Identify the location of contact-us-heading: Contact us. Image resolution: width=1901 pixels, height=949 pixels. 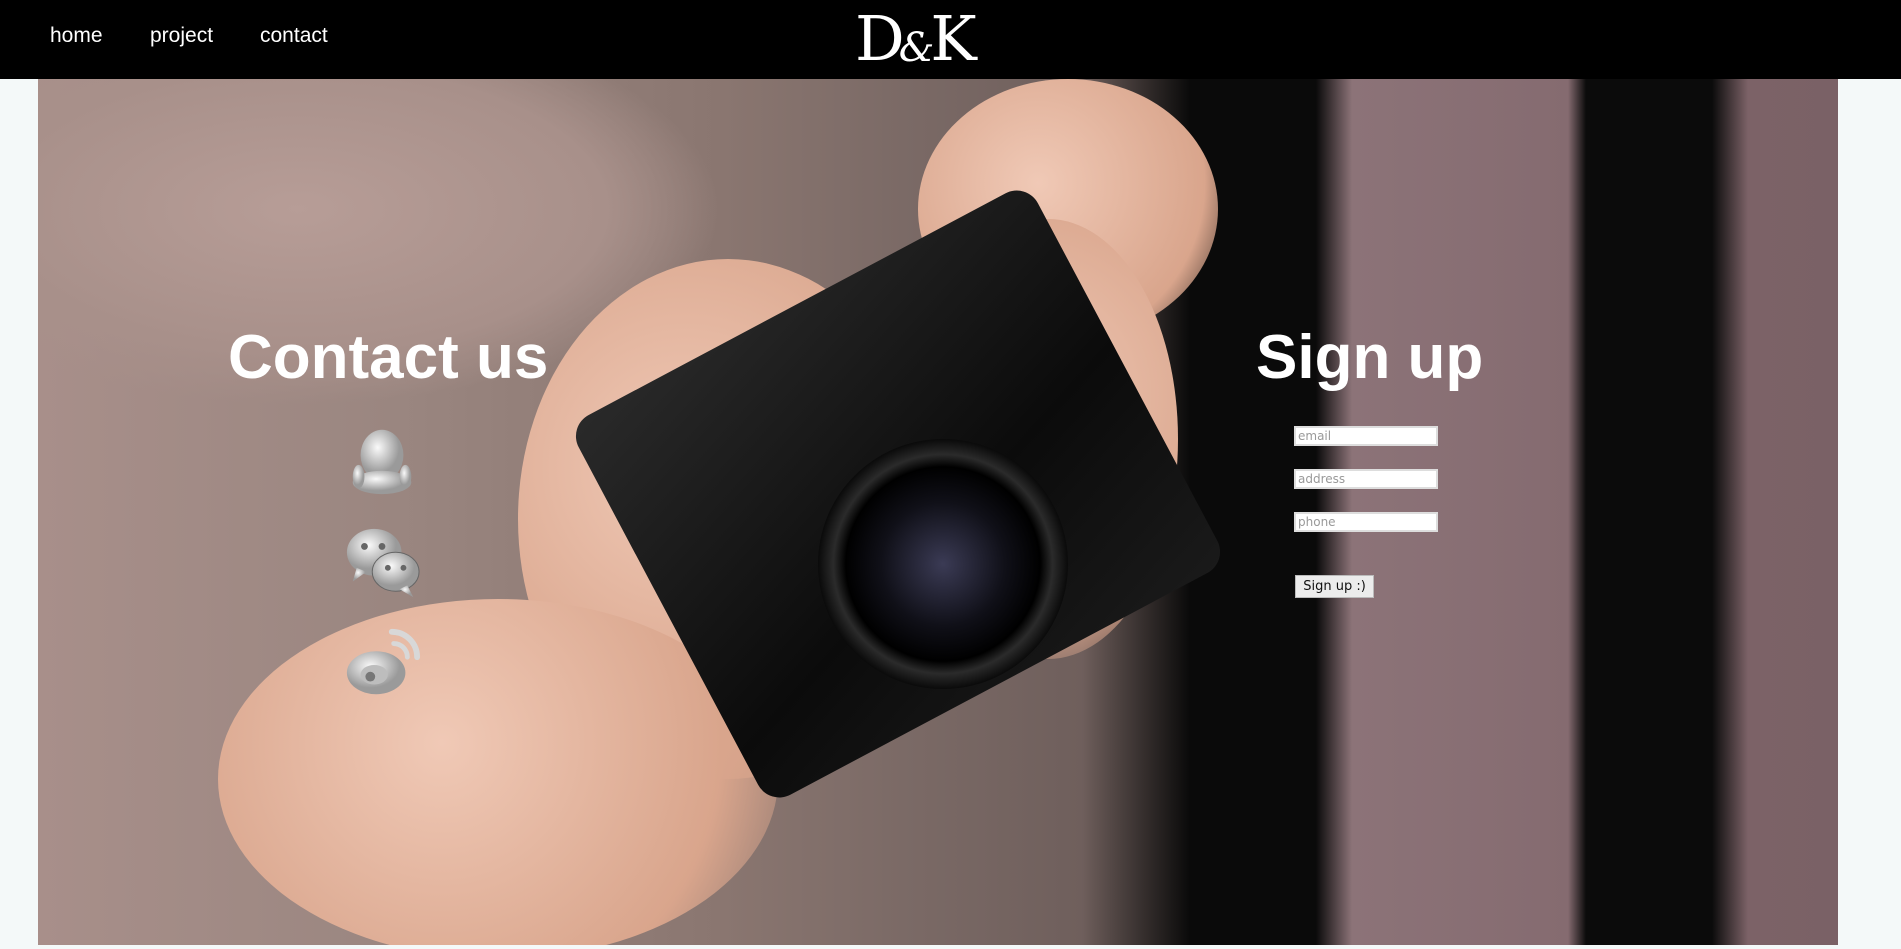
(388, 357).